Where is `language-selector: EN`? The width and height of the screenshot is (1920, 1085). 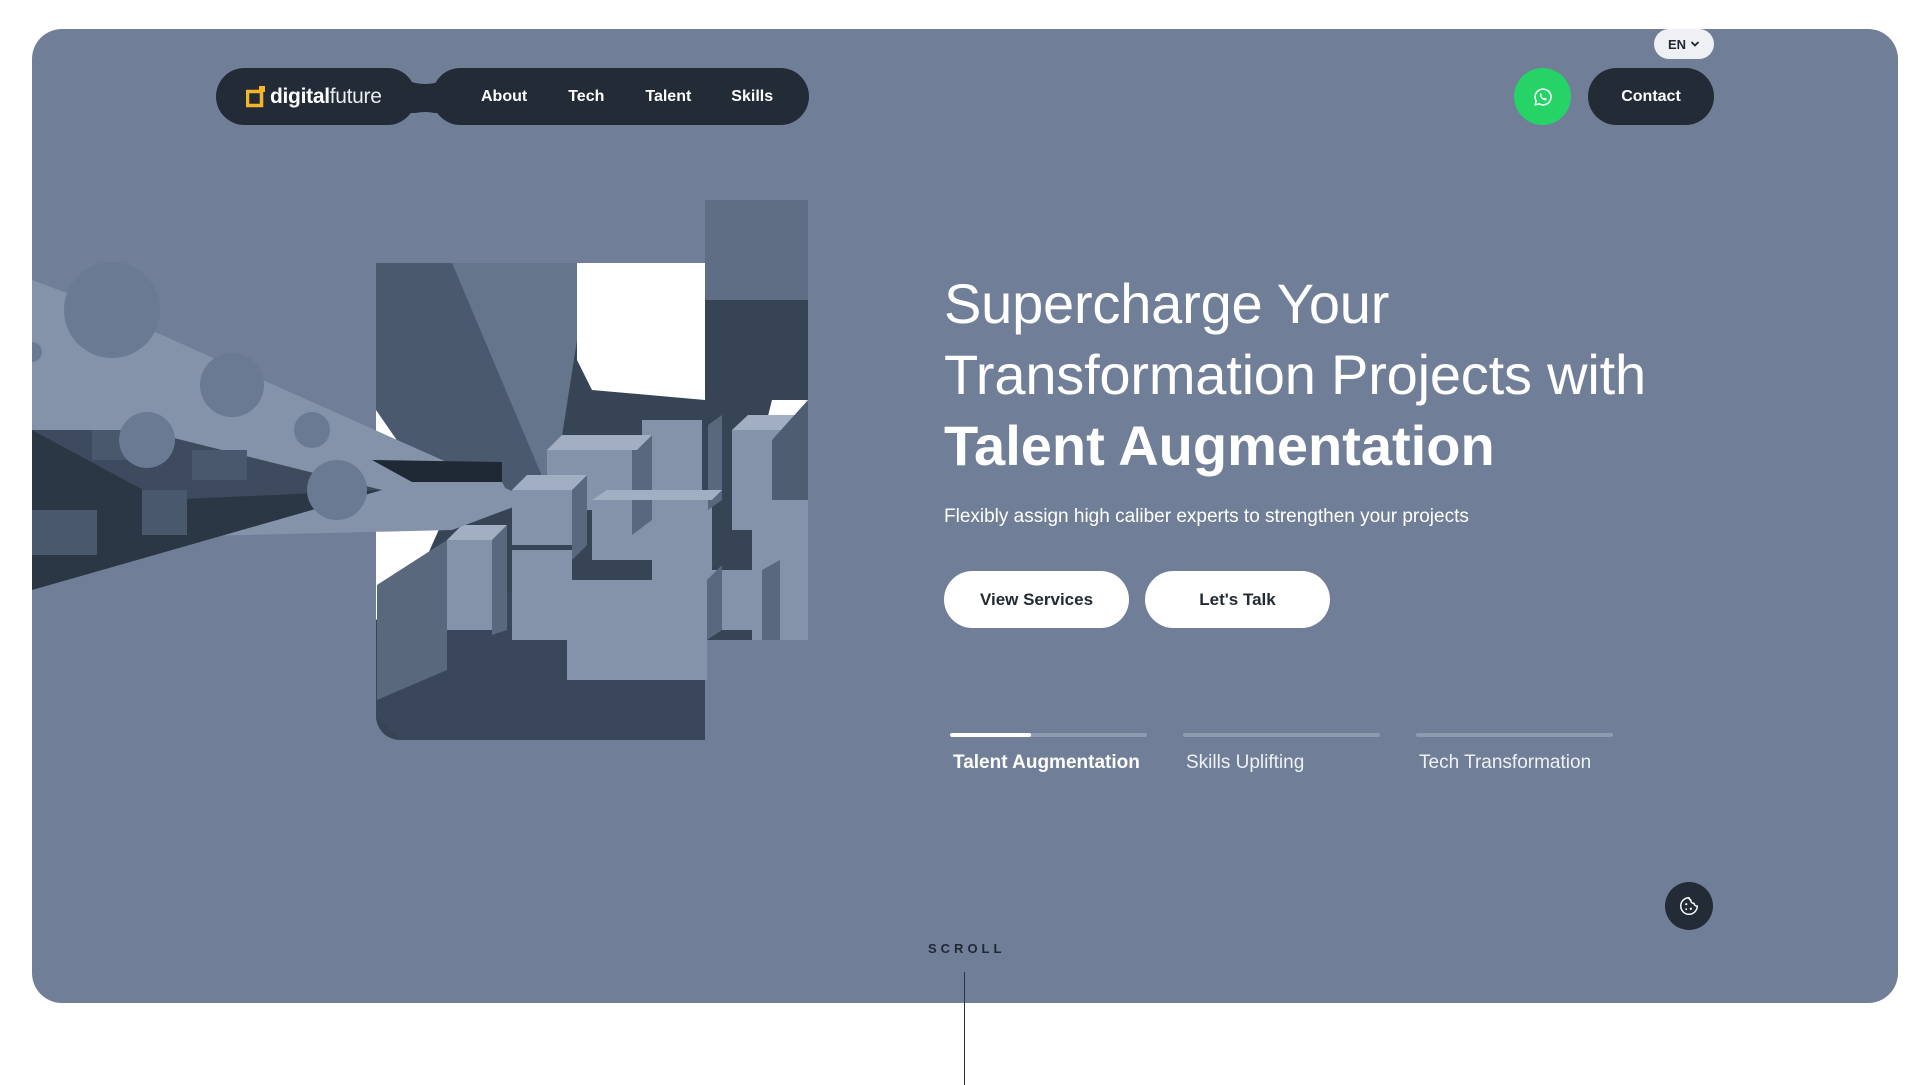 language-selector: EN is located at coordinates (1684, 44).